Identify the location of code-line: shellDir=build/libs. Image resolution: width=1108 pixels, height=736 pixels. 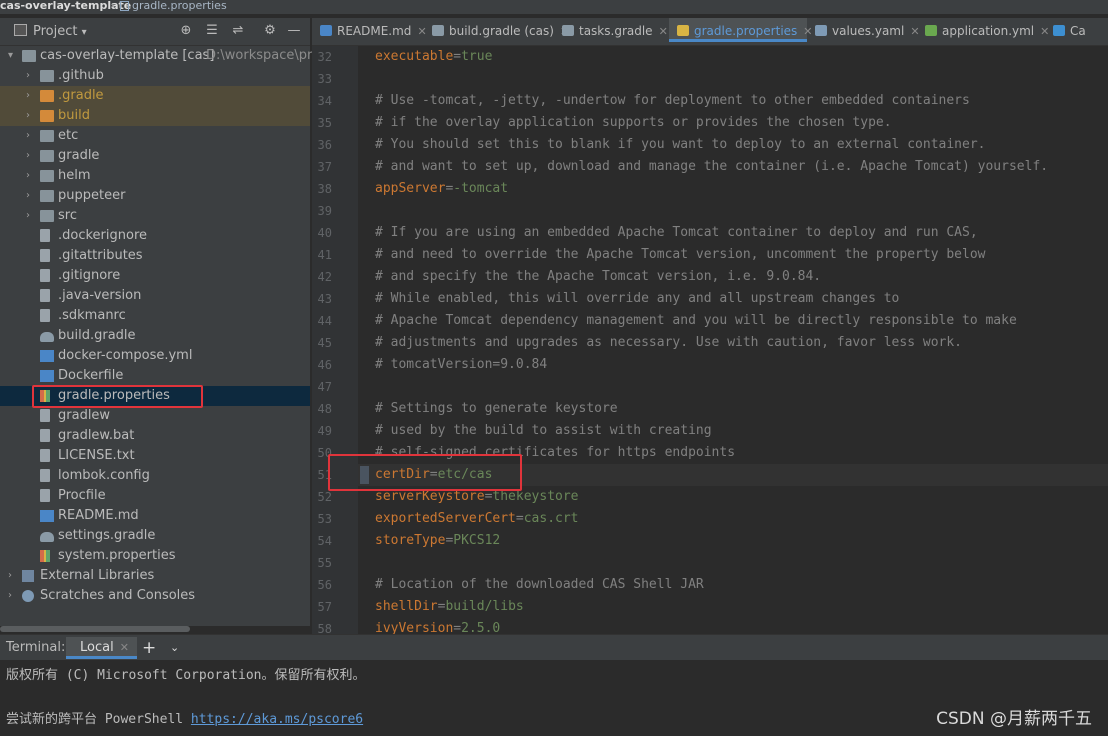
(449, 606).